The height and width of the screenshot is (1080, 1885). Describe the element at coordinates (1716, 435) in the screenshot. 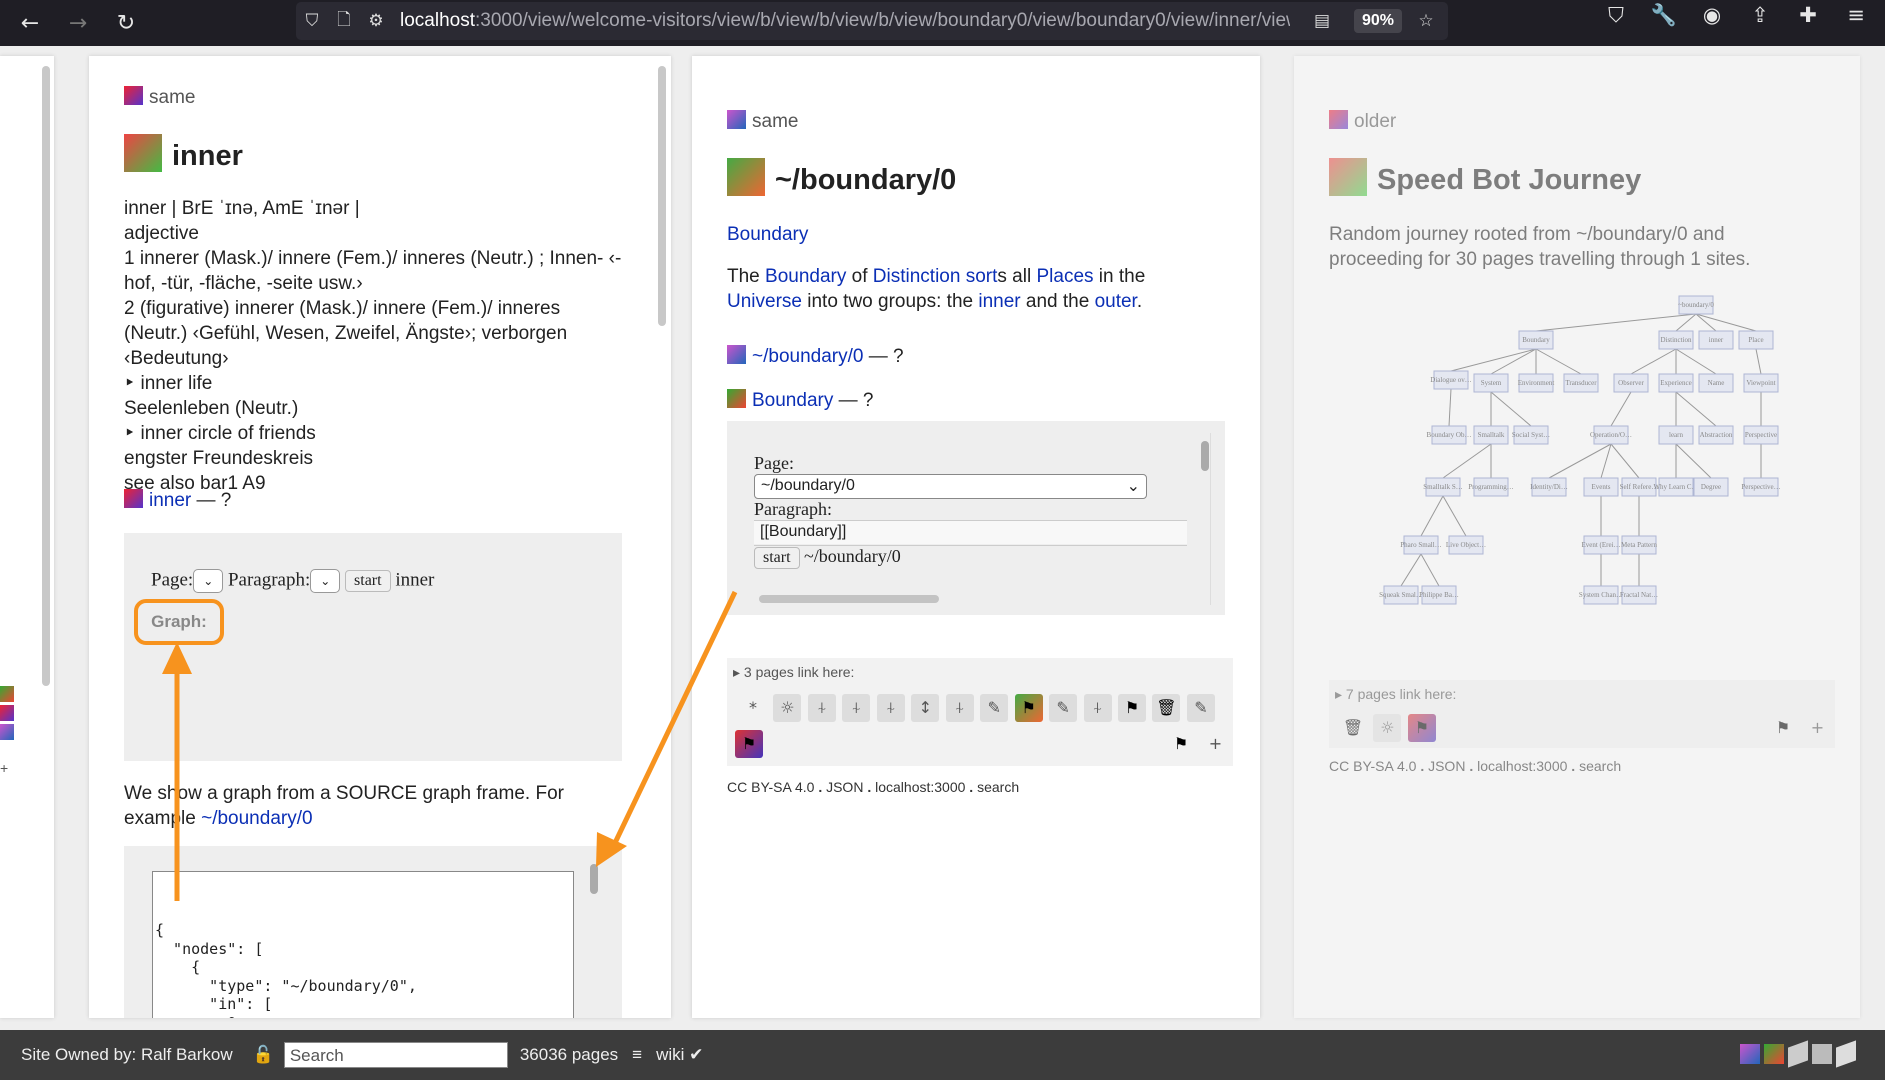

I see `graph-node: Abstraction` at that location.